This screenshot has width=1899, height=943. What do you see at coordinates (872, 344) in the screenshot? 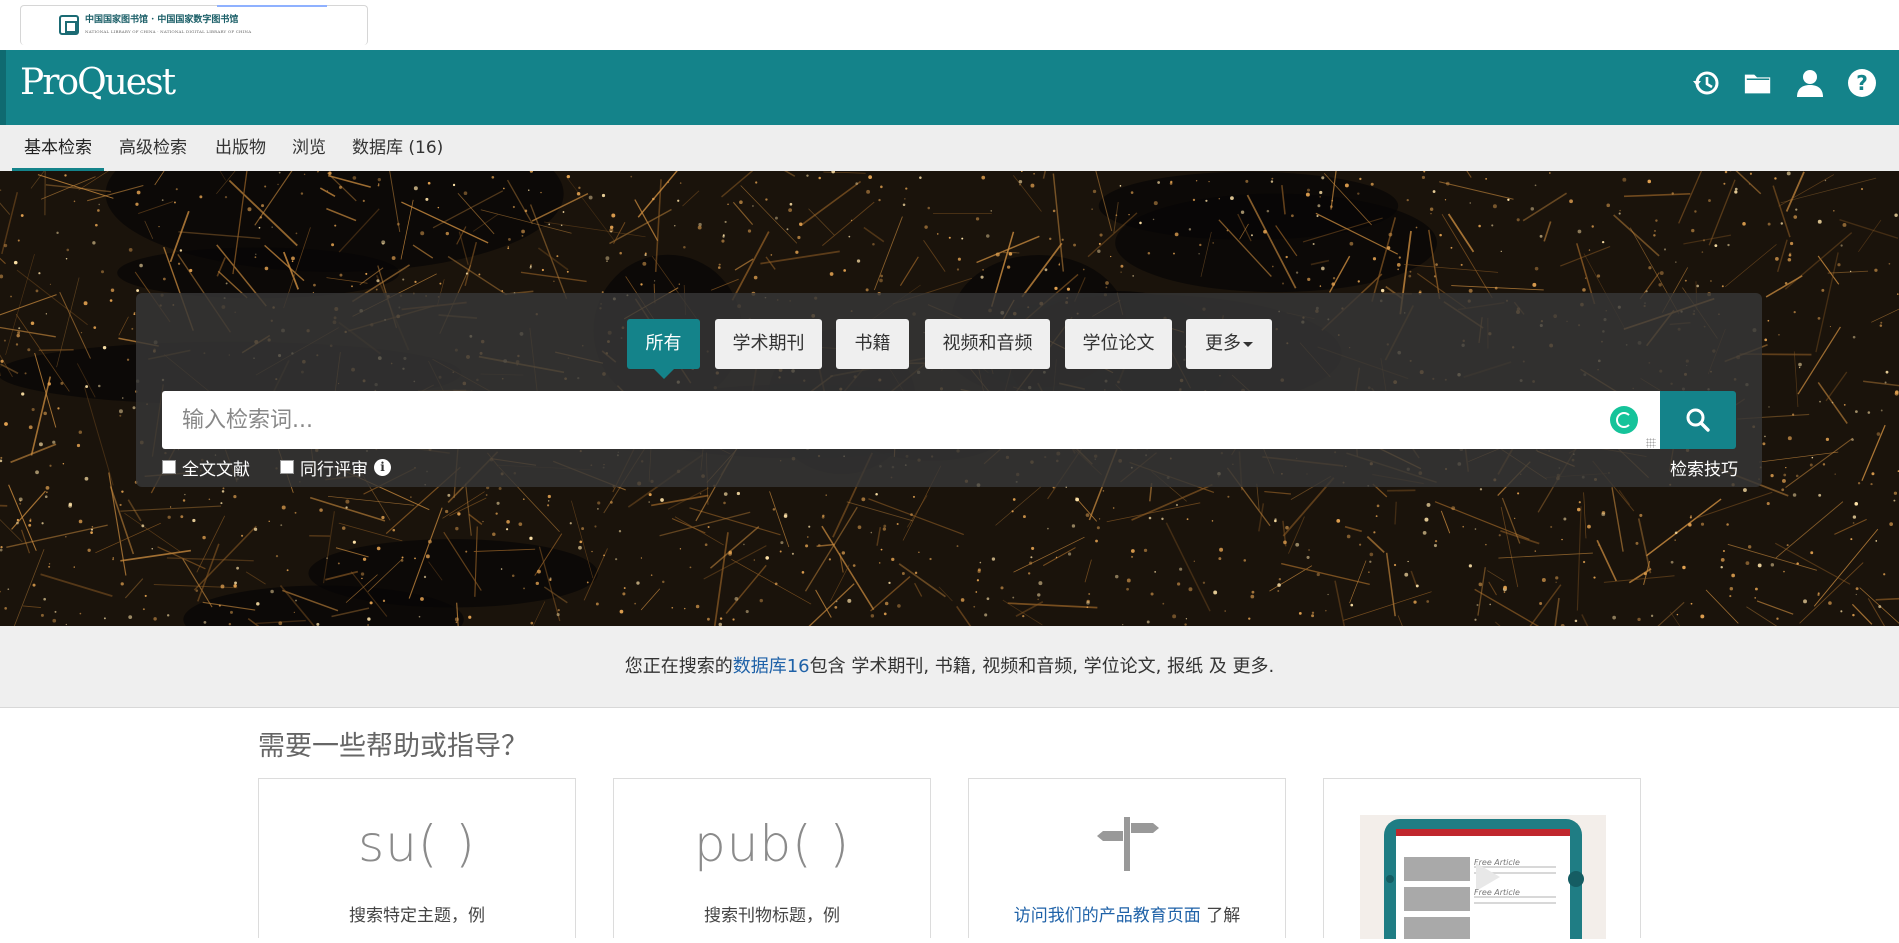
I see `tab-books: 书籍` at bounding box center [872, 344].